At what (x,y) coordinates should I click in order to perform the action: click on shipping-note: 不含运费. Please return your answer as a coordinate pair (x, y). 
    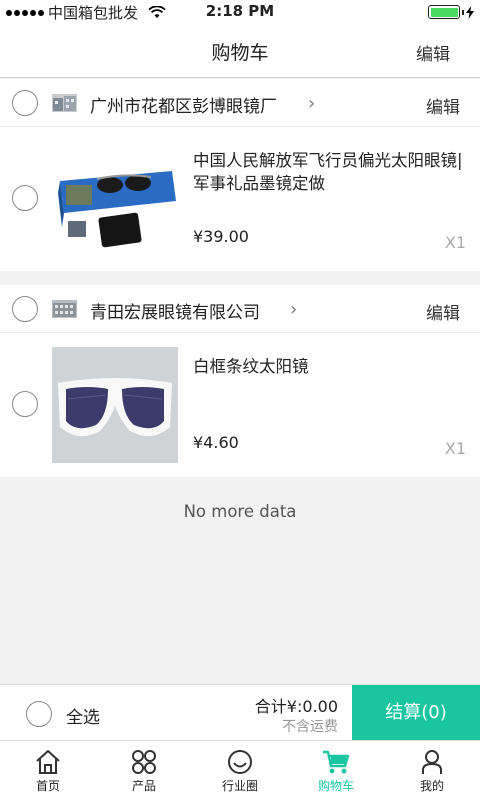
    Looking at the image, I should click on (310, 727).